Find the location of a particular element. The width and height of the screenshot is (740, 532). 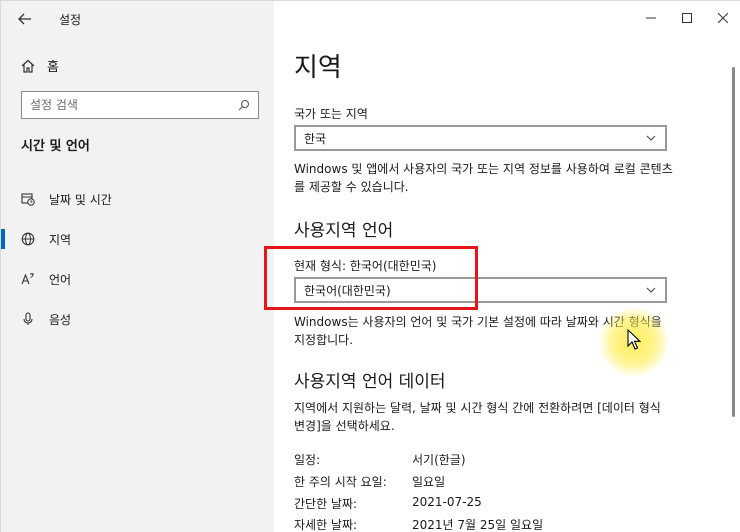

info-row-calendar: 일정: 서기(한글) is located at coordinates (494, 459).